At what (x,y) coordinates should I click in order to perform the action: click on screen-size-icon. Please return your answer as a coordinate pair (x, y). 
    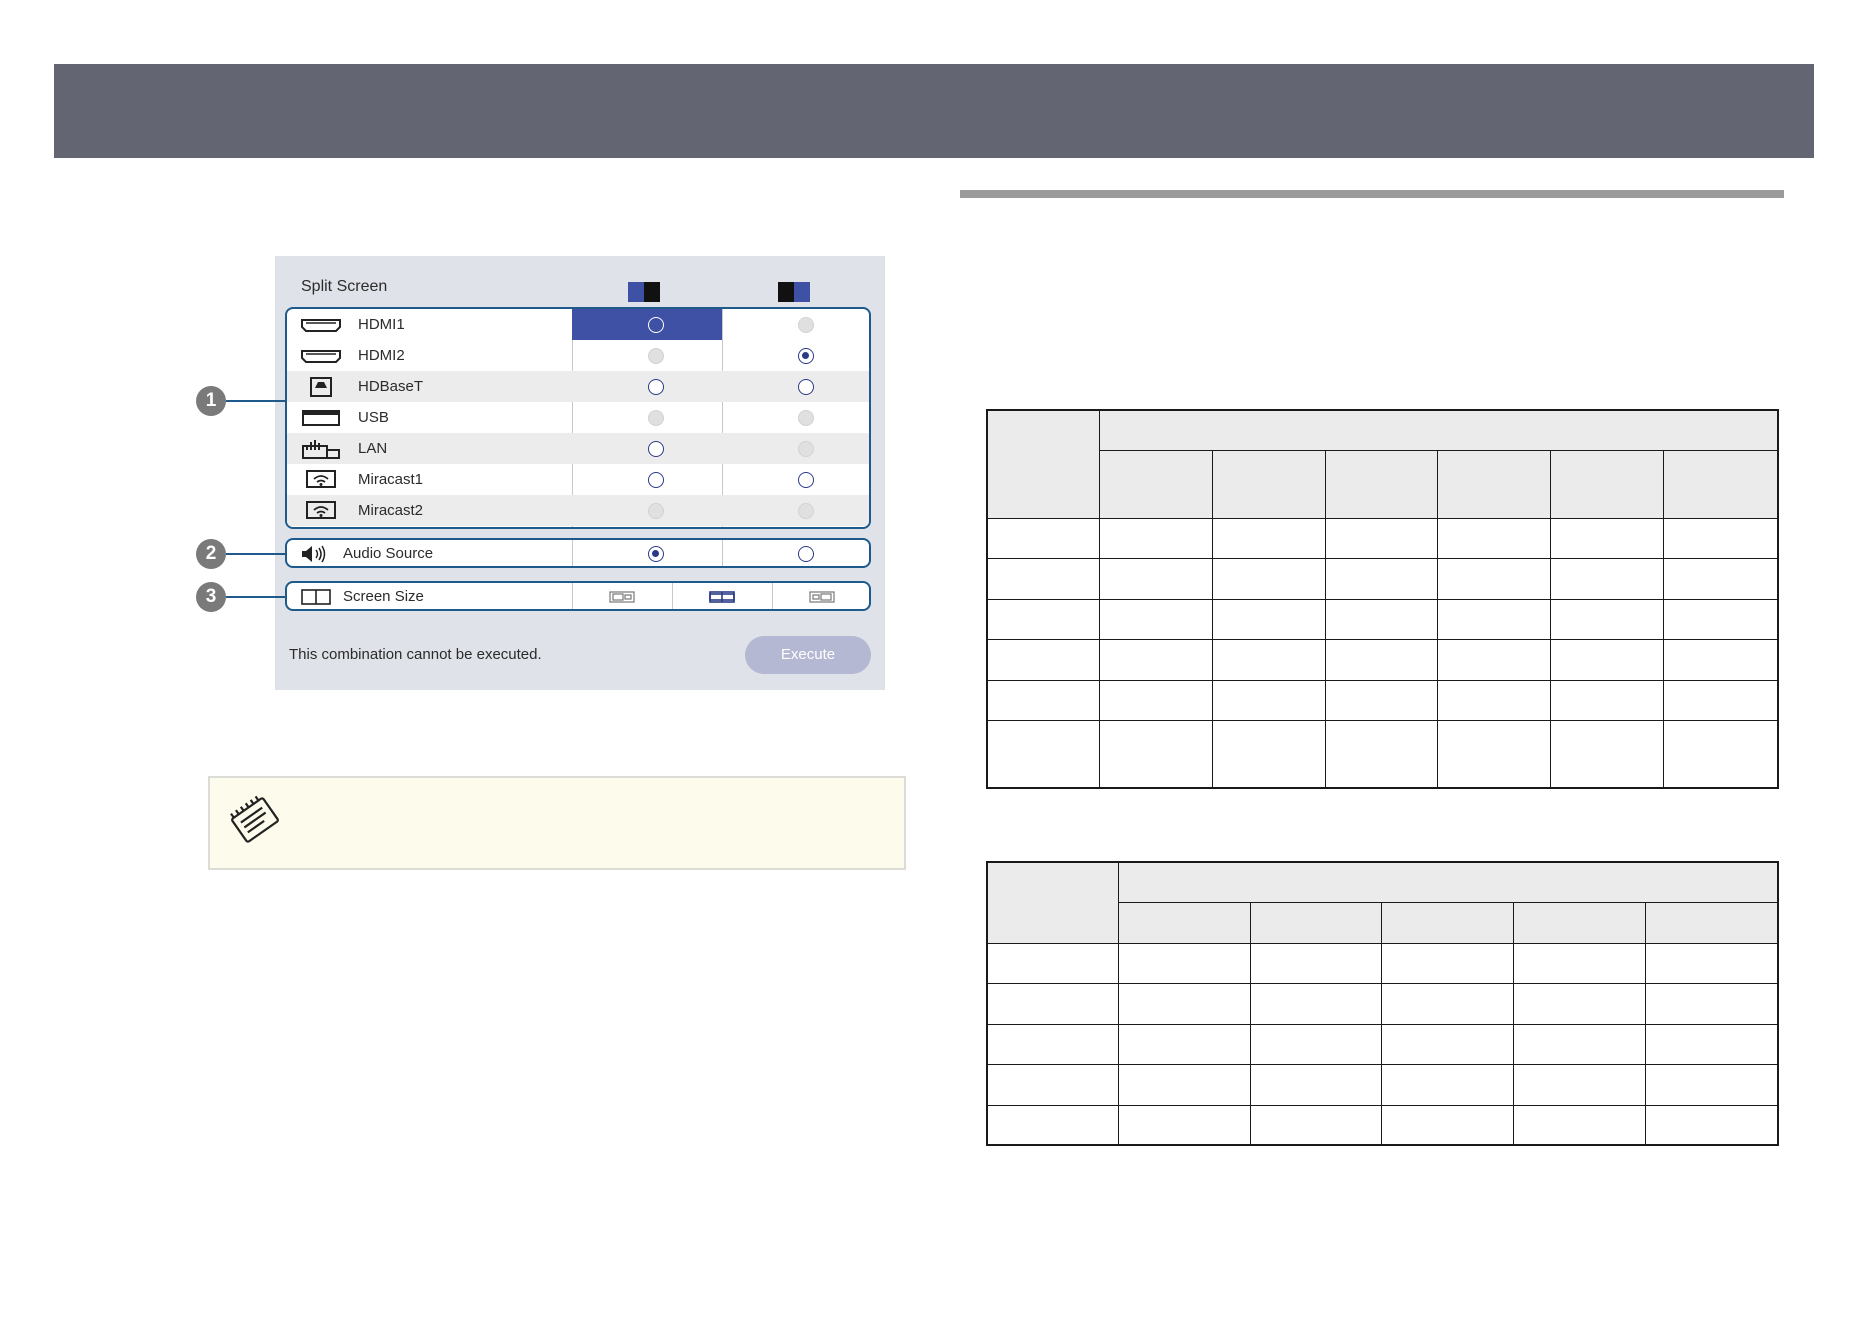
    Looking at the image, I should click on (316, 597).